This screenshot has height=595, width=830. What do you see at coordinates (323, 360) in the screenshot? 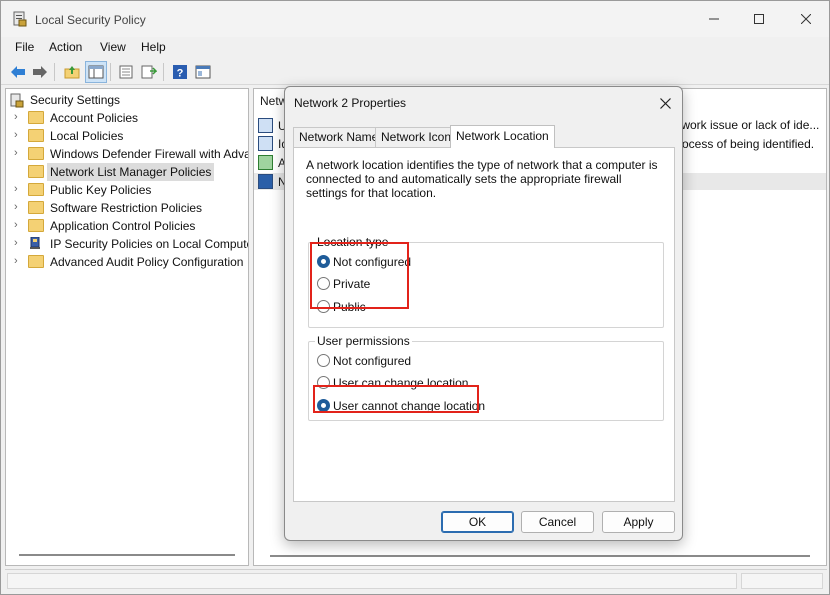
I see `radio-button` at bounding box center [323, 360].